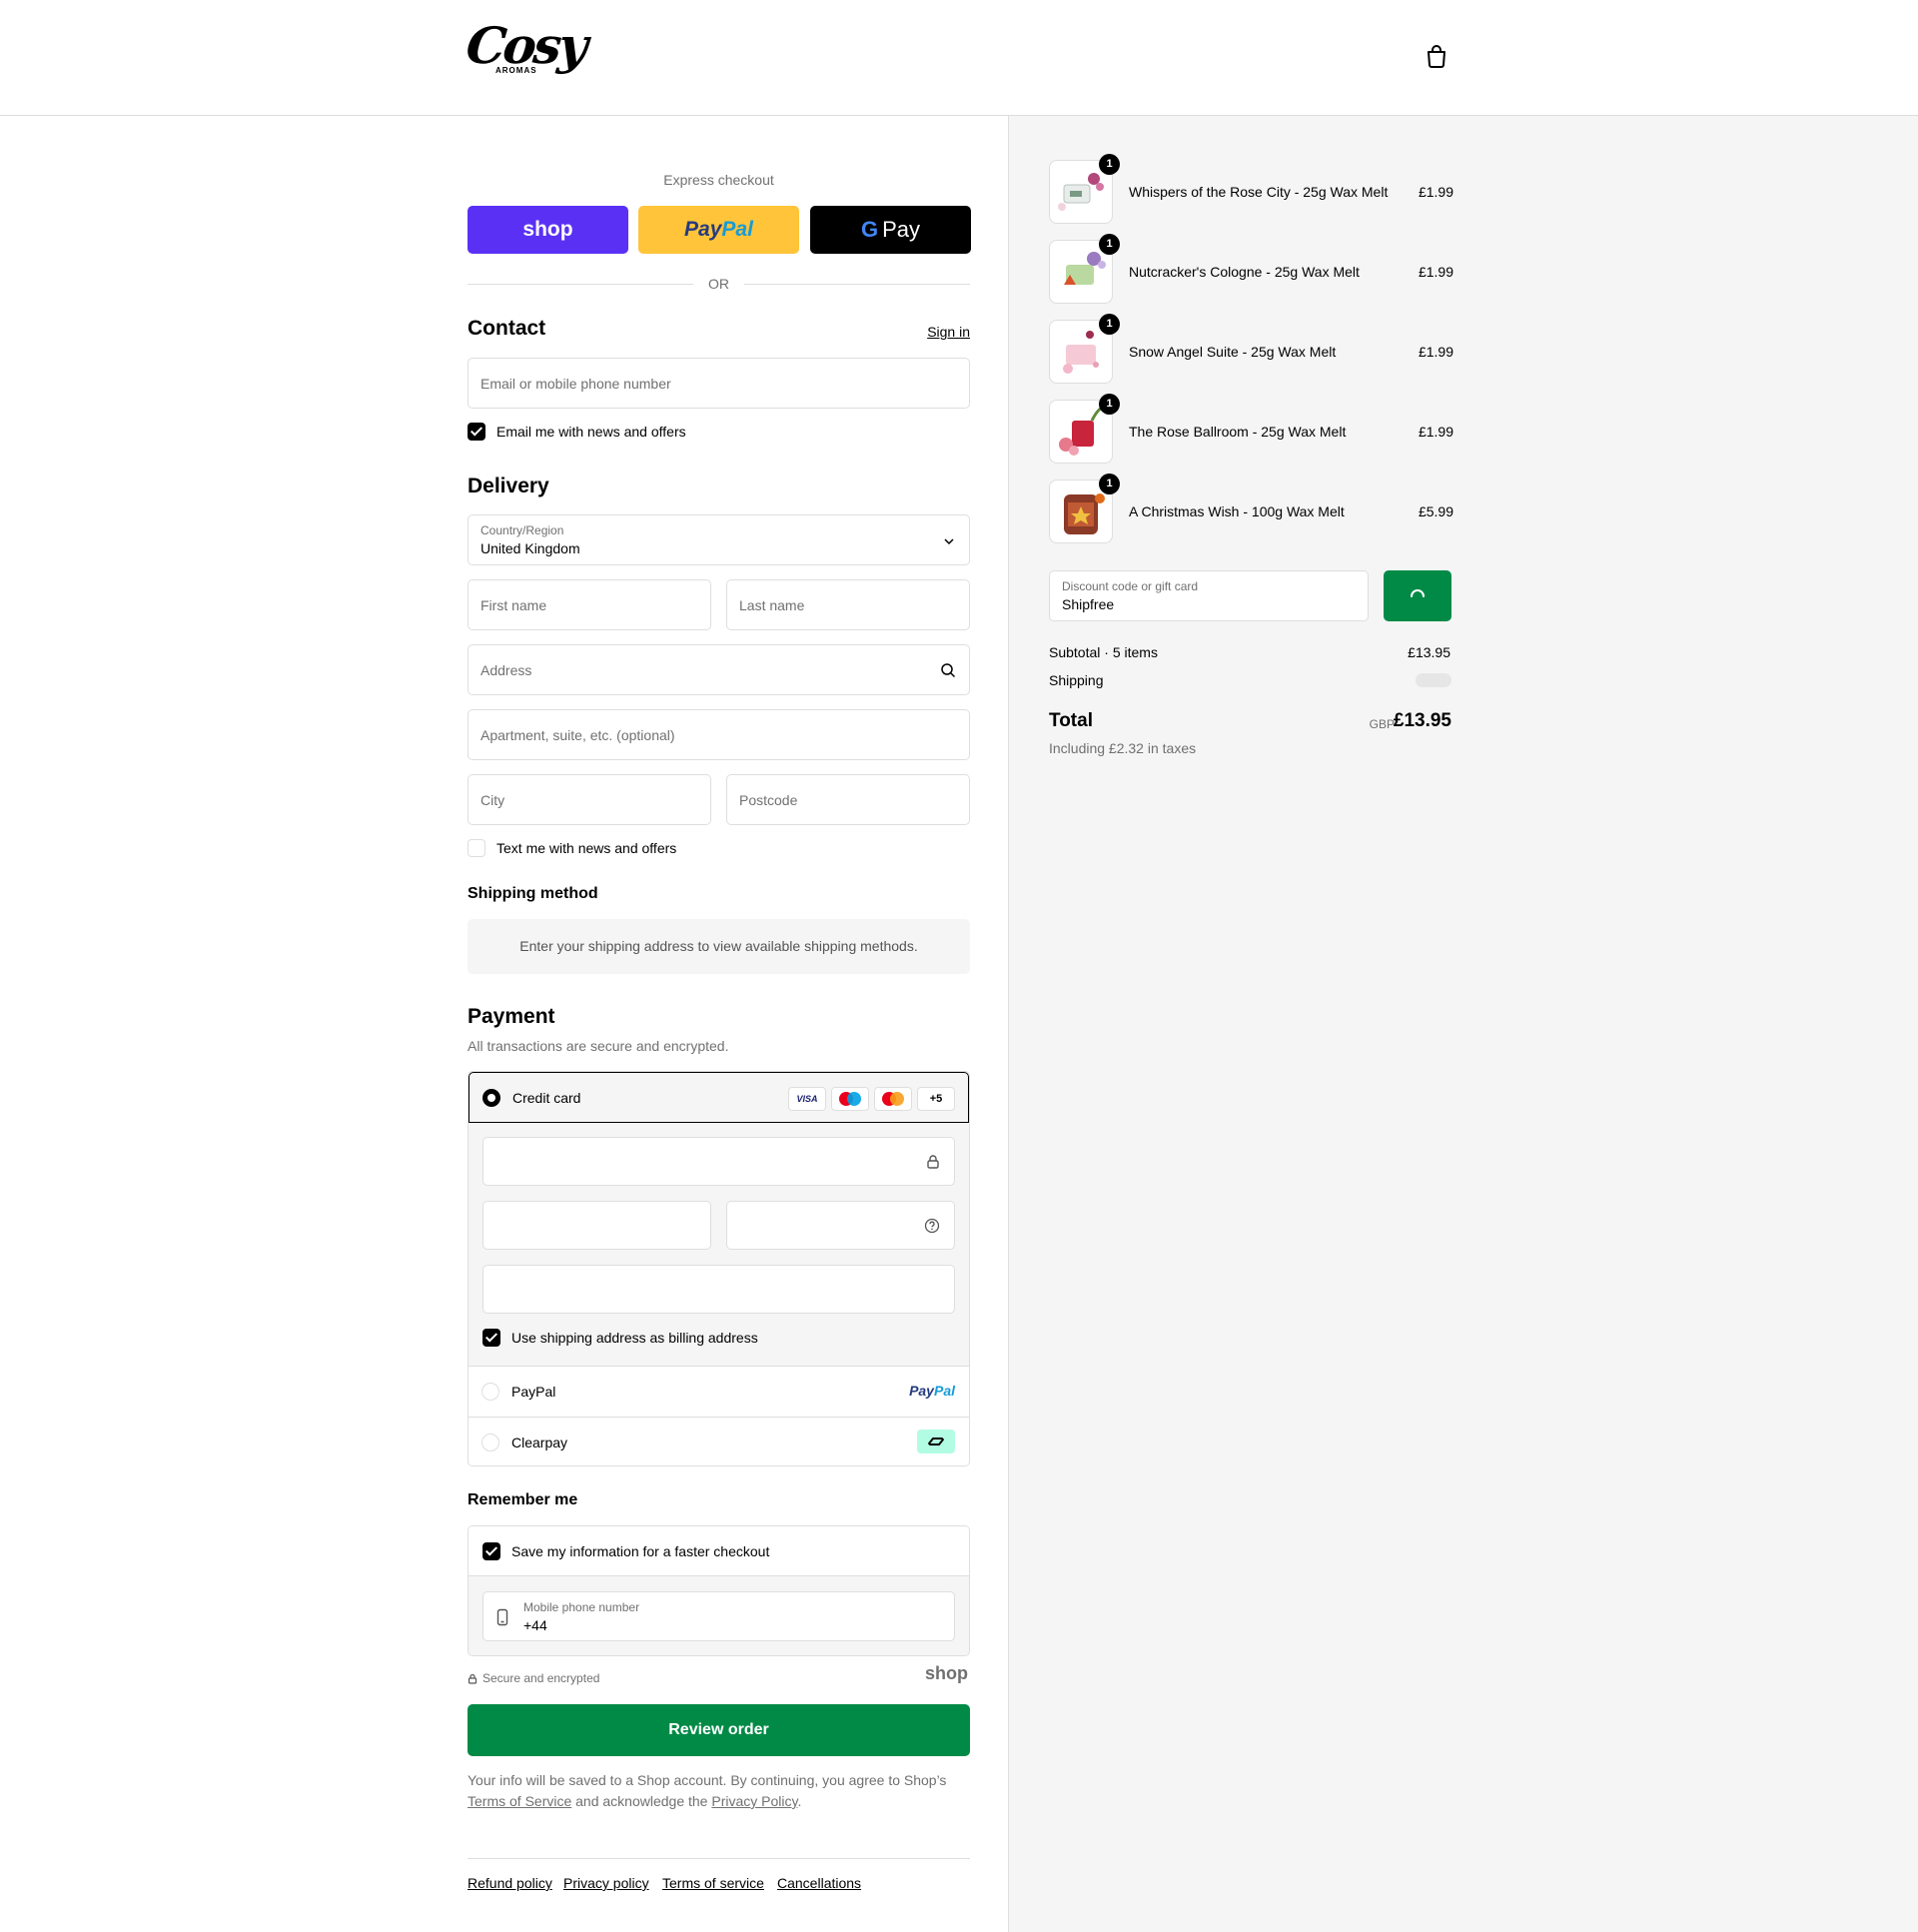  What do you see at coordinates (848, 604) in the screenshot?
I see `last-name-field: Last name` at bounding box center [848, 604].